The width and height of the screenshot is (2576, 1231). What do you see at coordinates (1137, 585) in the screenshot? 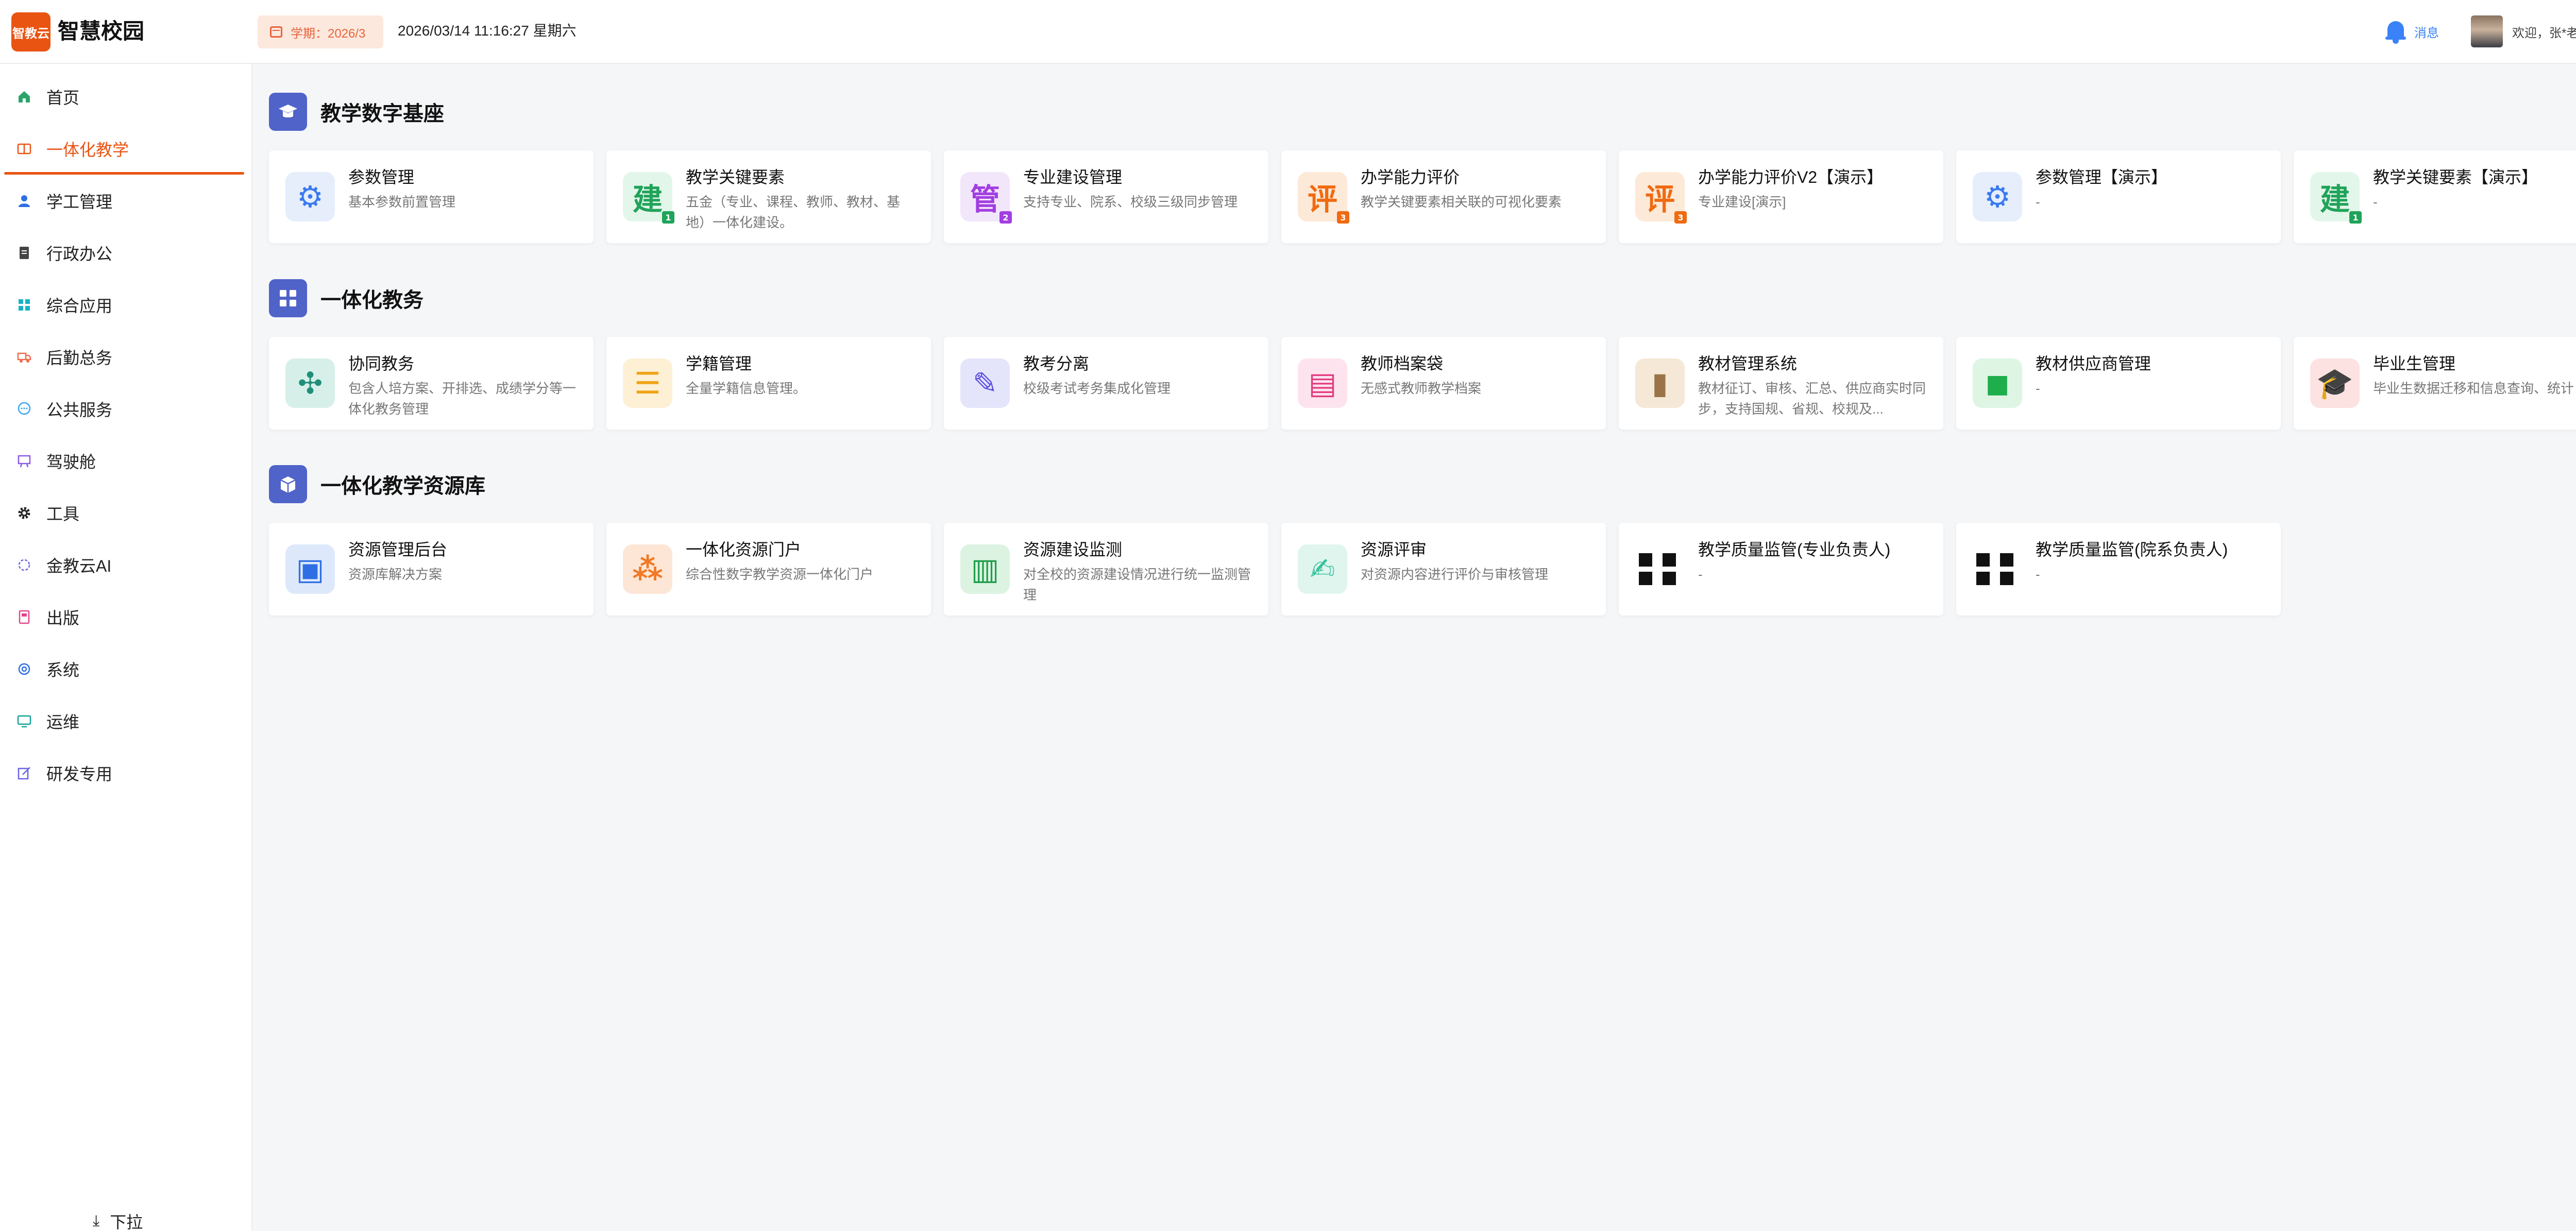
I see `card-description: 对全校的资源建设情况进行统一监测管理` at bounding box center [1137, 585].